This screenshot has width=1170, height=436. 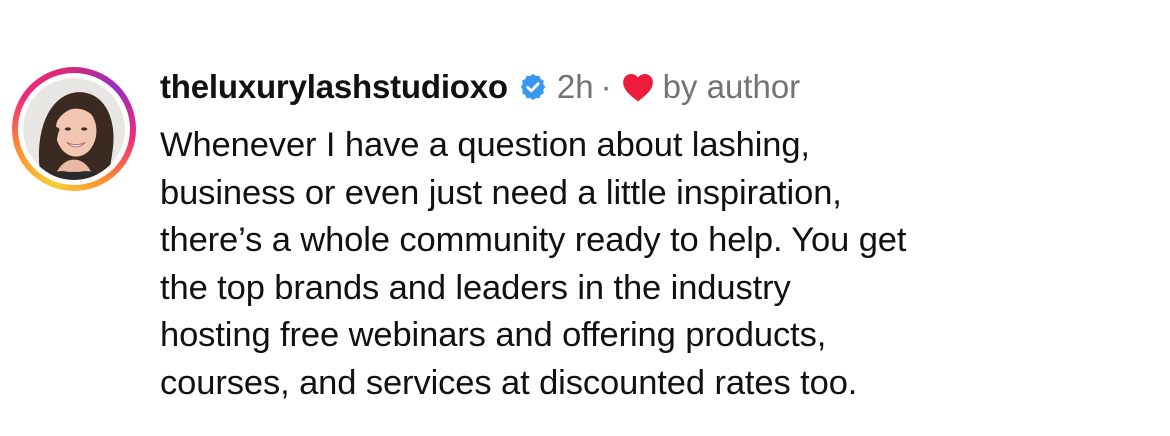 I want to click on comment-header: theluxurylashstudioxo 2h · by author, so click(x=480, y=87).